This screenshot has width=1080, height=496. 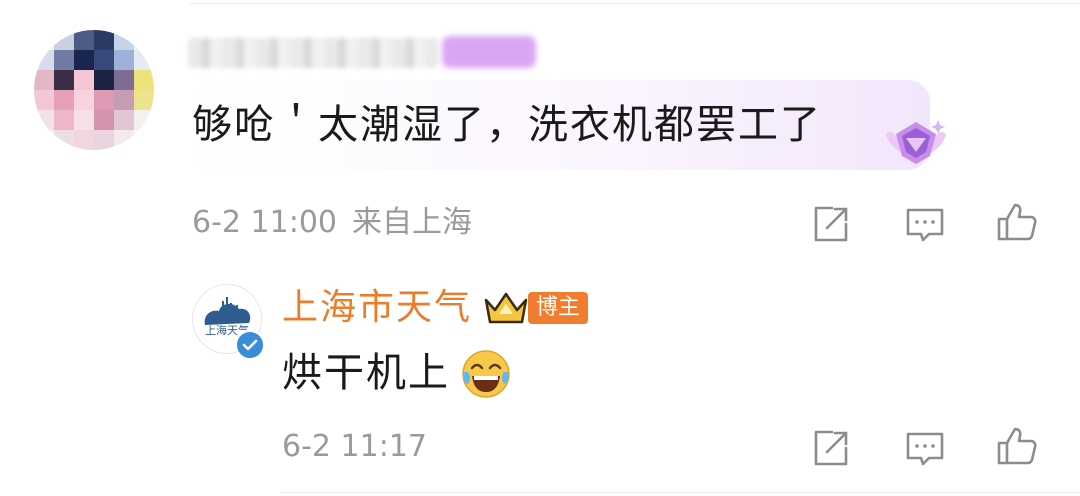 What do you see at coordinates (250, 345) in the screenshot?
I see `verified-icon` at bounding box center [250, 345].